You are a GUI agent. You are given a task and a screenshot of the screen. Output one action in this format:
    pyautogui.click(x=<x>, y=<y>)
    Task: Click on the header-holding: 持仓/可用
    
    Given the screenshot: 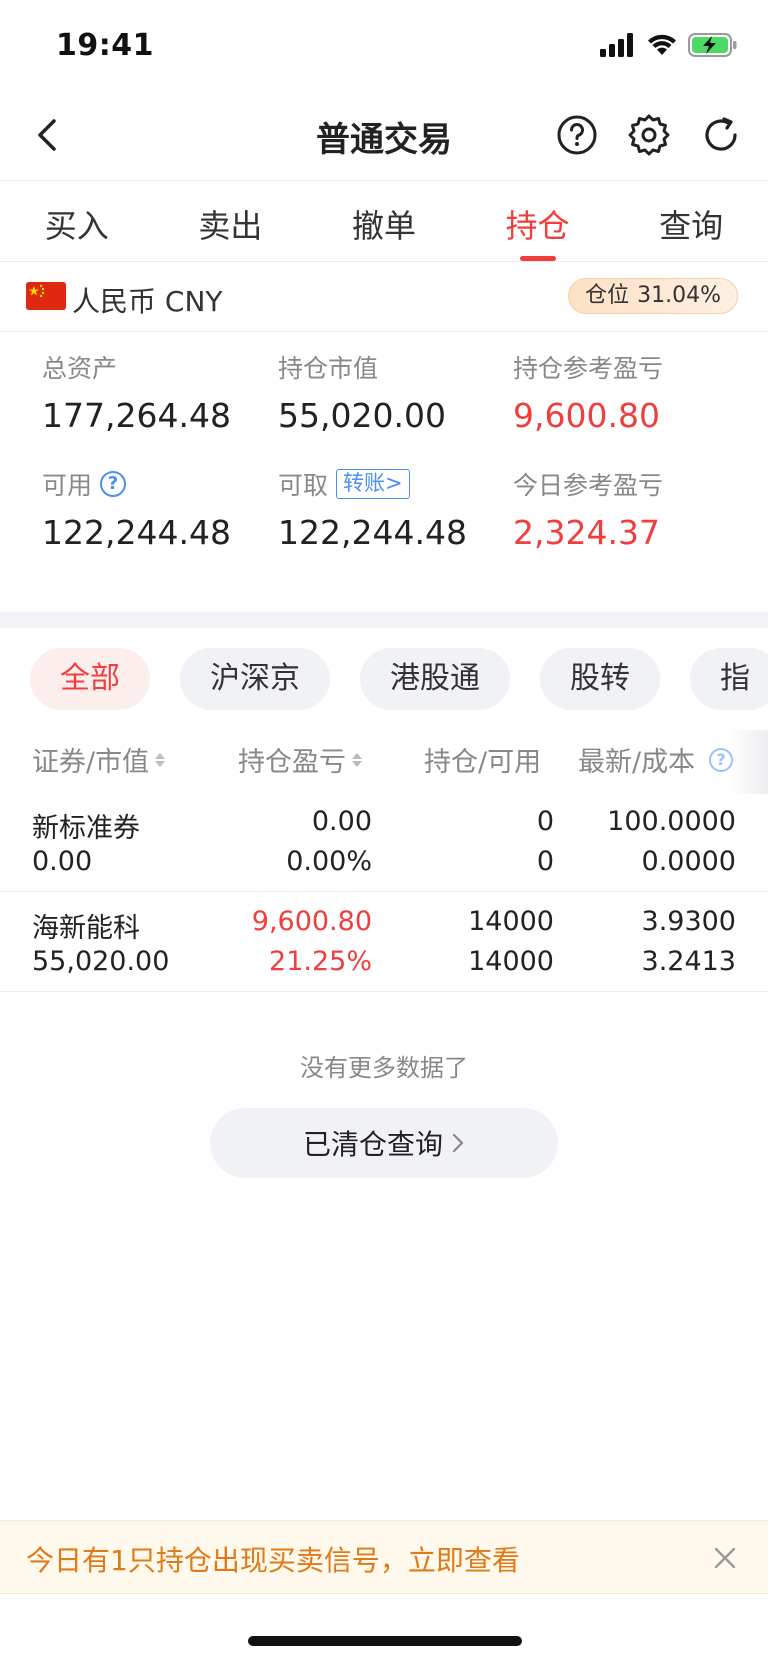 What is the action you would take?
    pyautogui.click(x=483, y=762)
    